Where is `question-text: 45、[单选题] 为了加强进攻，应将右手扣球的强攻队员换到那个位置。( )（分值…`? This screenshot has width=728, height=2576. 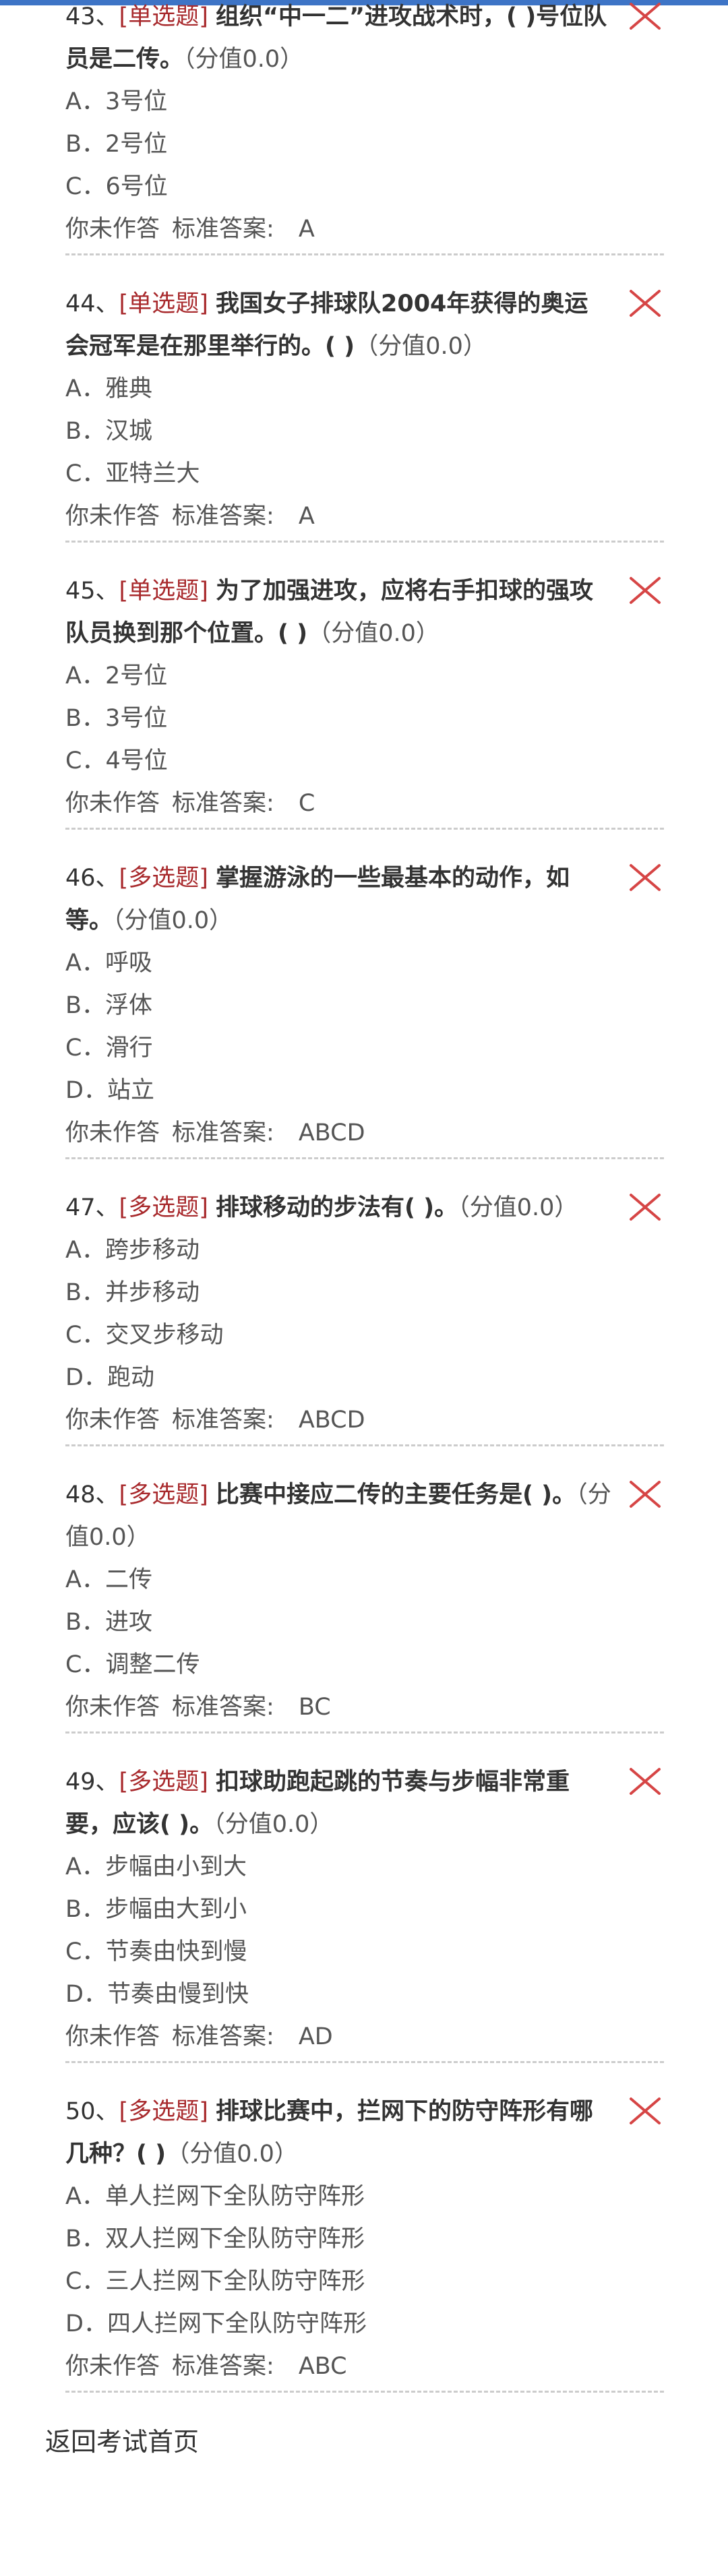 question-text: 45、[单选题] 为了加强进攻，应将右手扣球的强攻队员换到那个位置。( )（分值… is located at coordinates (338, 612).